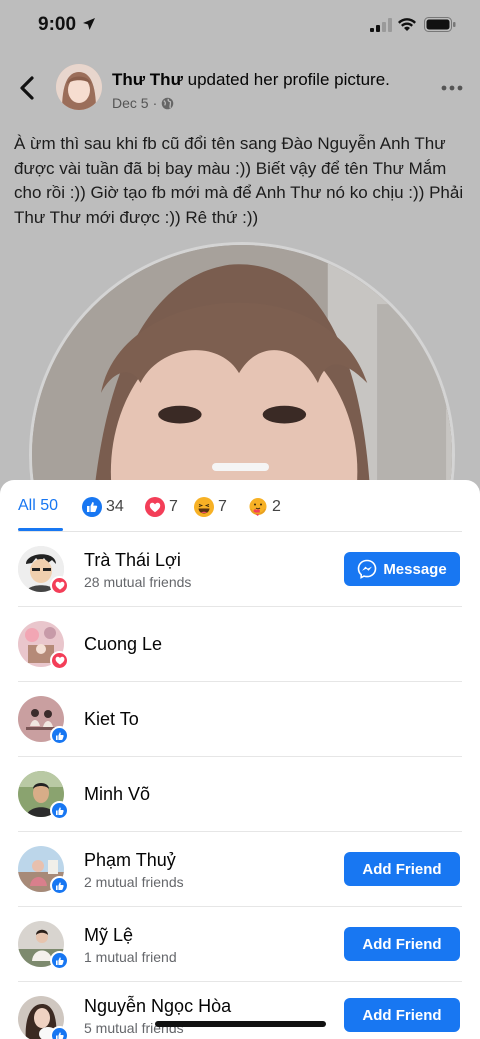  I want to click on like-icon, so click(92, 507).